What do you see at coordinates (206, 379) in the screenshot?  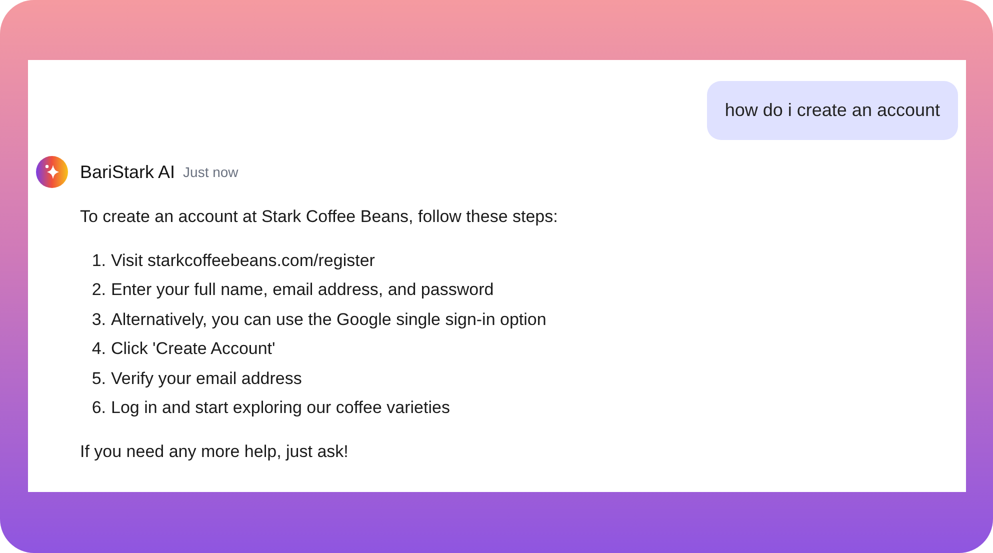 I see `step-text: Verify your email address` at bounding box center [206, 379].